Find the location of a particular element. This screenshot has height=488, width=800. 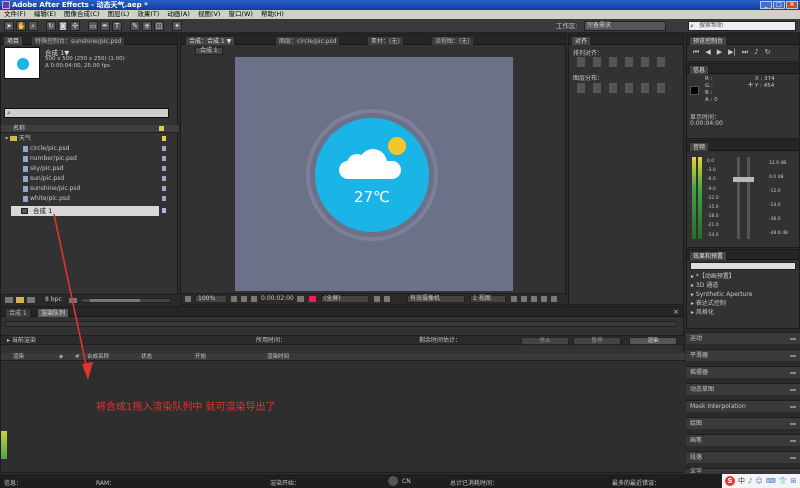

tab-layer: 图层：circle/pic.psd is located at coordinates (308, 40).